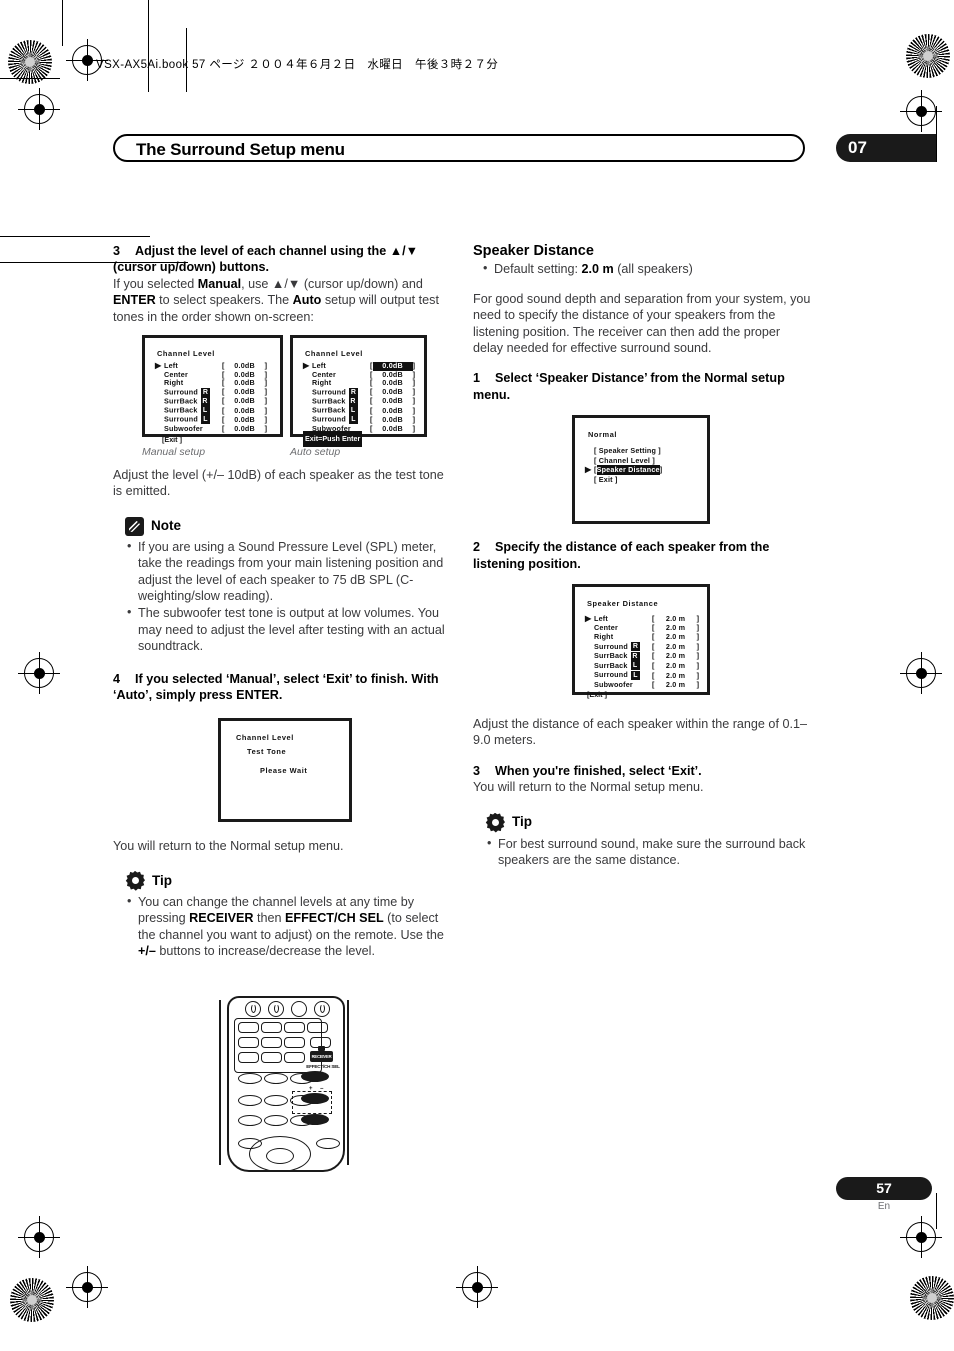 This screenshot has height=1351, width=954. I want to click on page-number: 57, so click(884, 1188).